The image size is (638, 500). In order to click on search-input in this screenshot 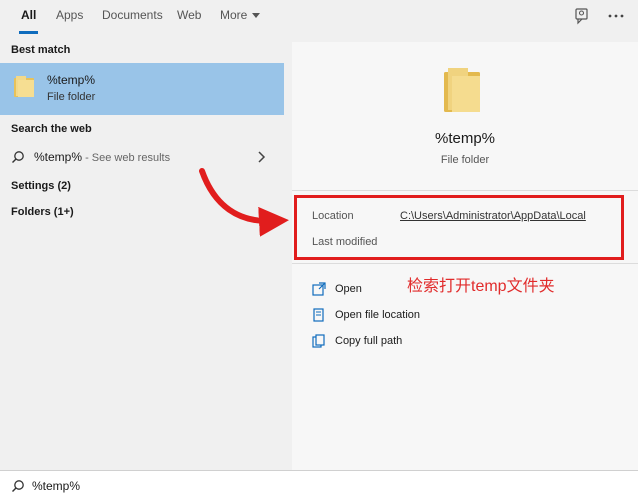, I will do `click(182, 486)`.